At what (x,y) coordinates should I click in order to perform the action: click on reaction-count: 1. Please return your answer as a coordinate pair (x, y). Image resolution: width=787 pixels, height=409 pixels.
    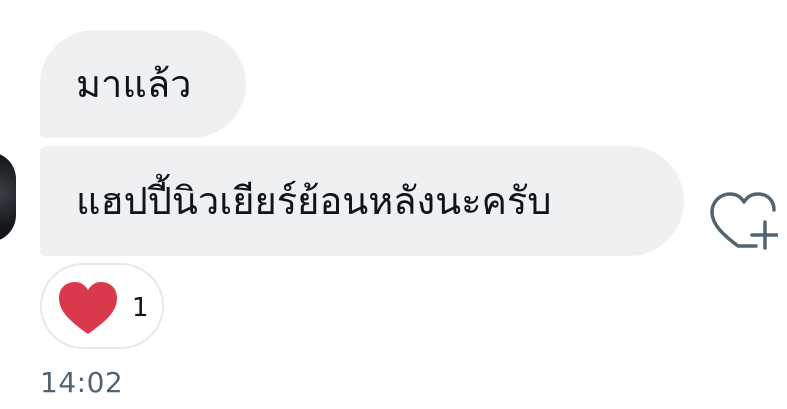
    Looking at the image, I should click on (140, 308).